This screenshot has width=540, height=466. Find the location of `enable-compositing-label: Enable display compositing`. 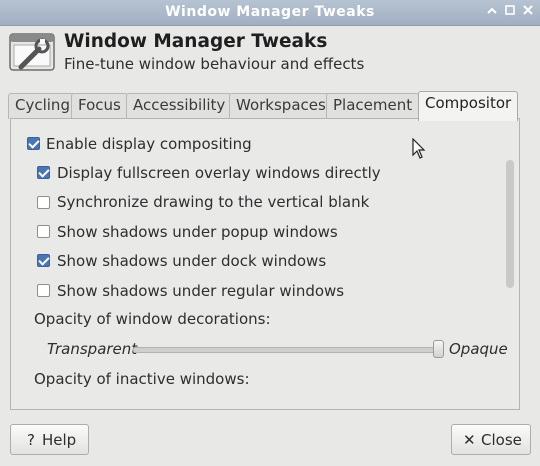

enable-compositing-label: Enable display compositing is located at coordinates (149, 144).